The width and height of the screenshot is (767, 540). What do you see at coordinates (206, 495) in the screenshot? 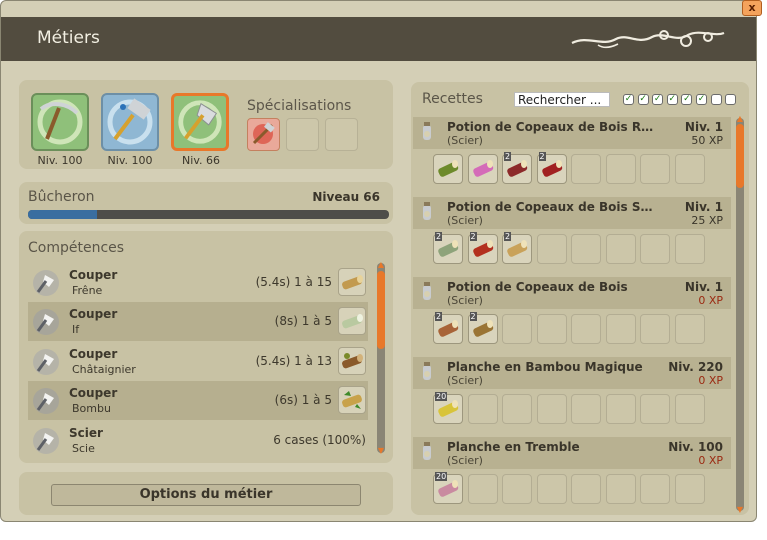
I see `job-options-button: Options du métier` at bounding box center [206, 495].